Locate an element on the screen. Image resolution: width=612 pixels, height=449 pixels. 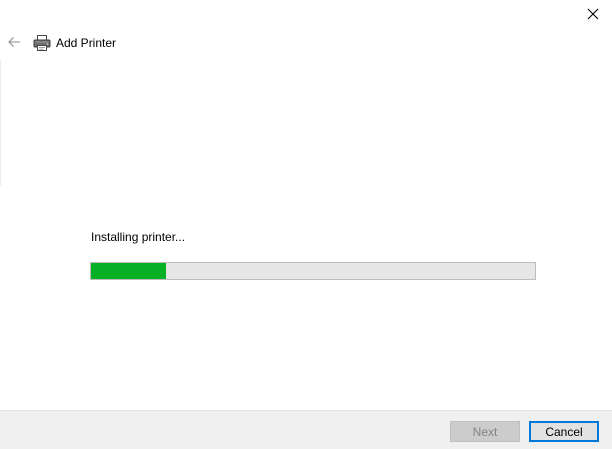
back-button is located at coordinates (14, 44).